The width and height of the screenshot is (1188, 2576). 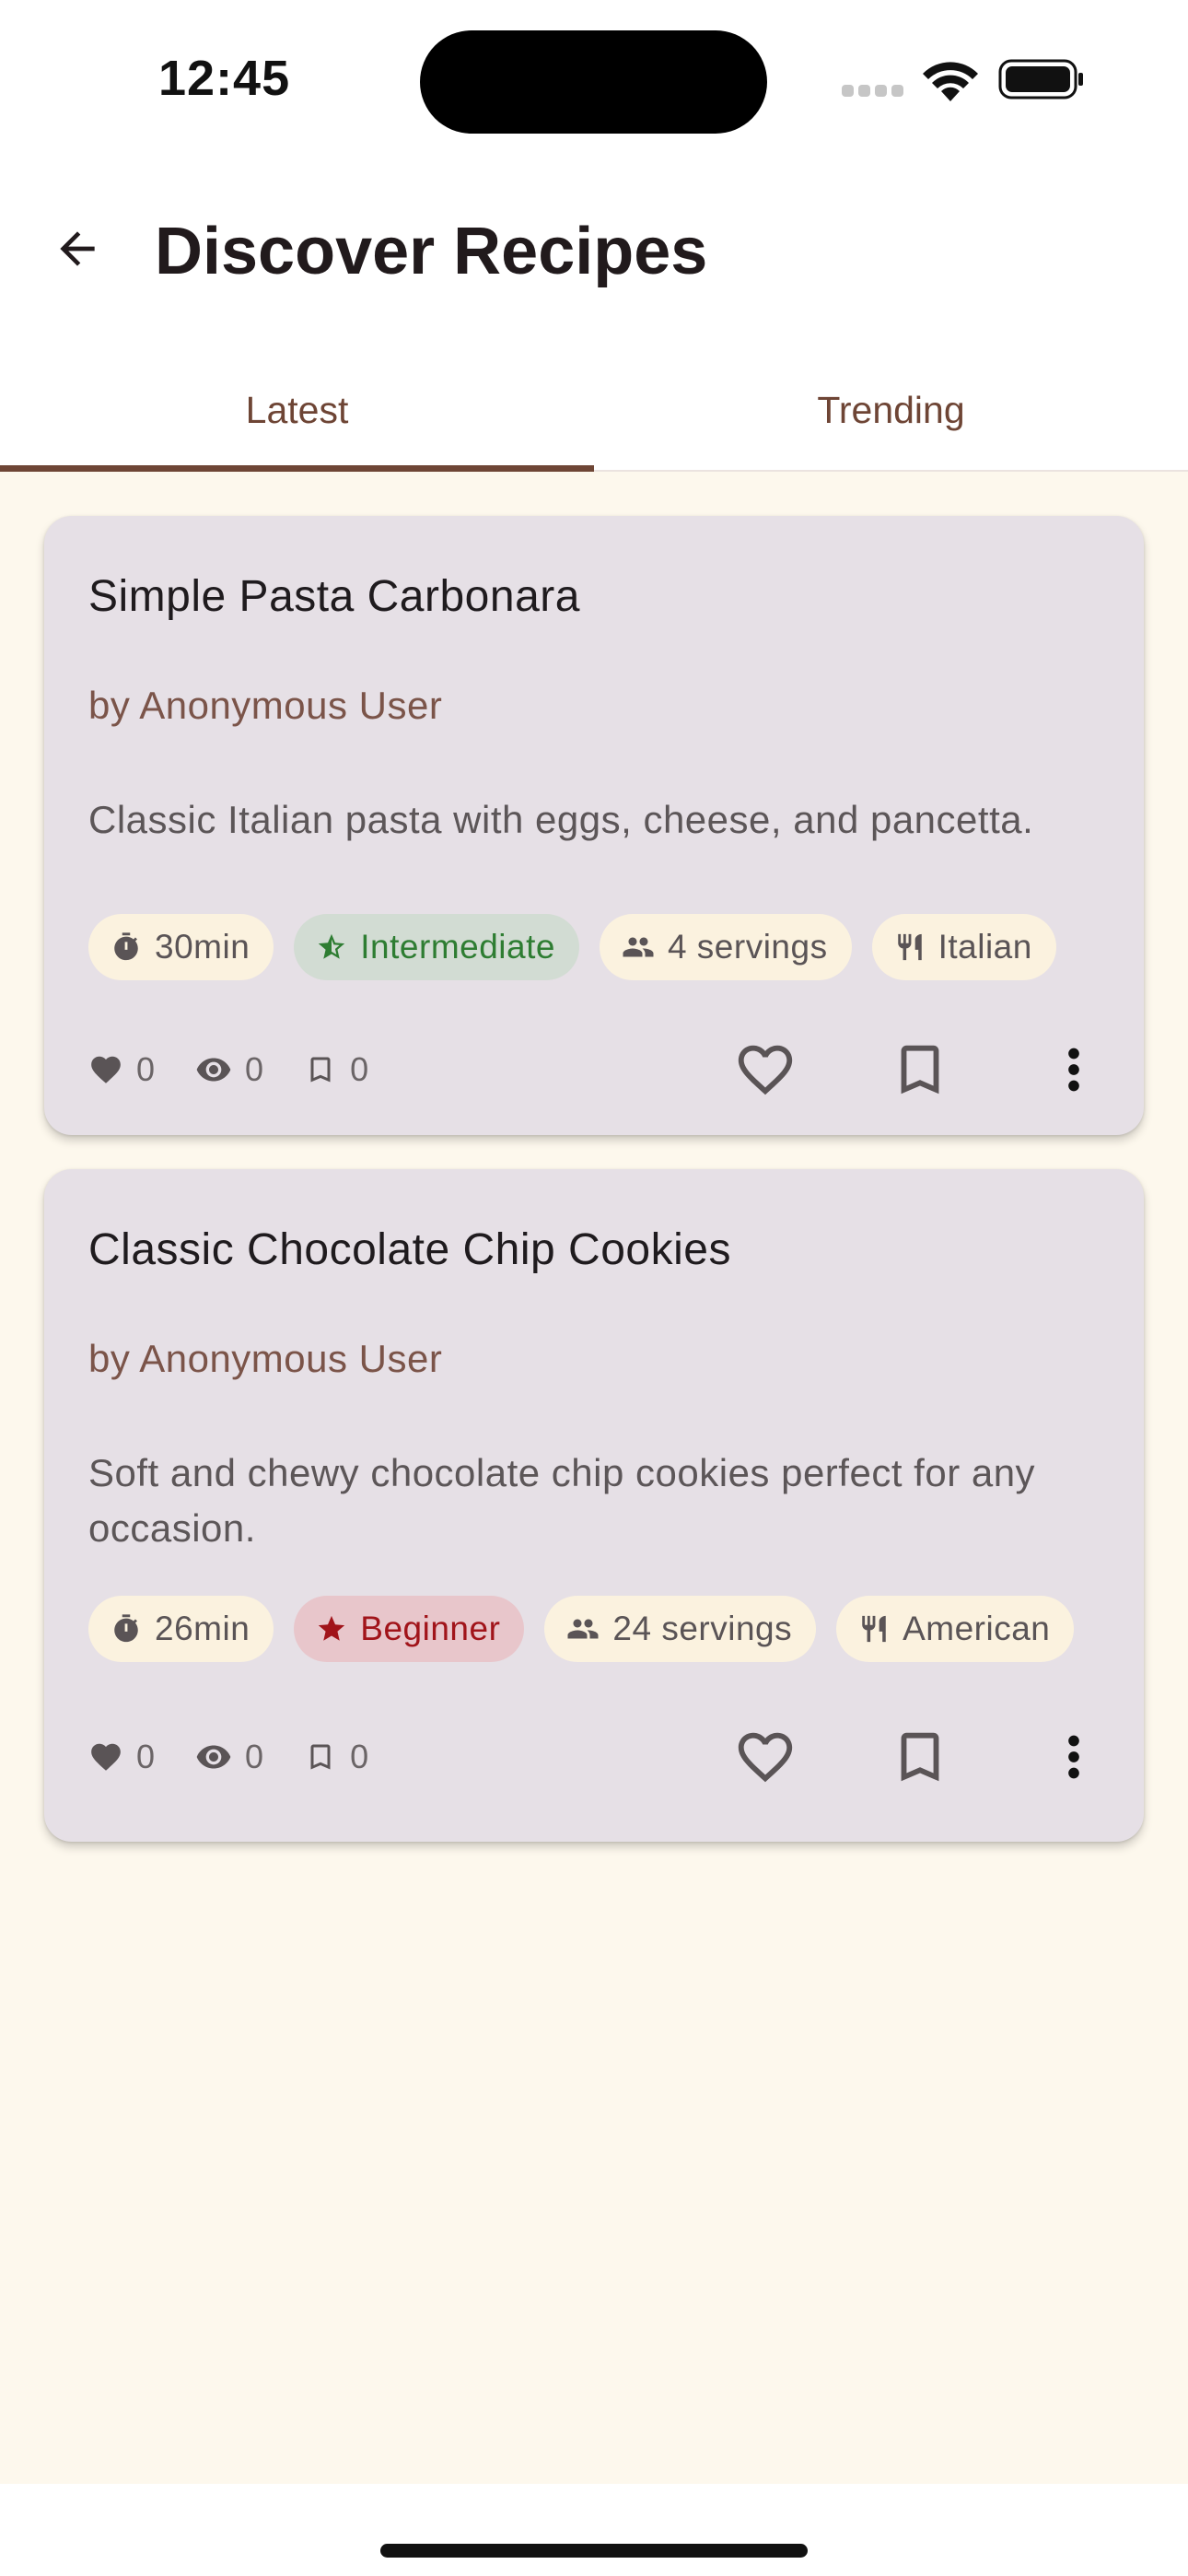 I want to click on difficulty-chip: Beginner, so click(x=410, y=1629).